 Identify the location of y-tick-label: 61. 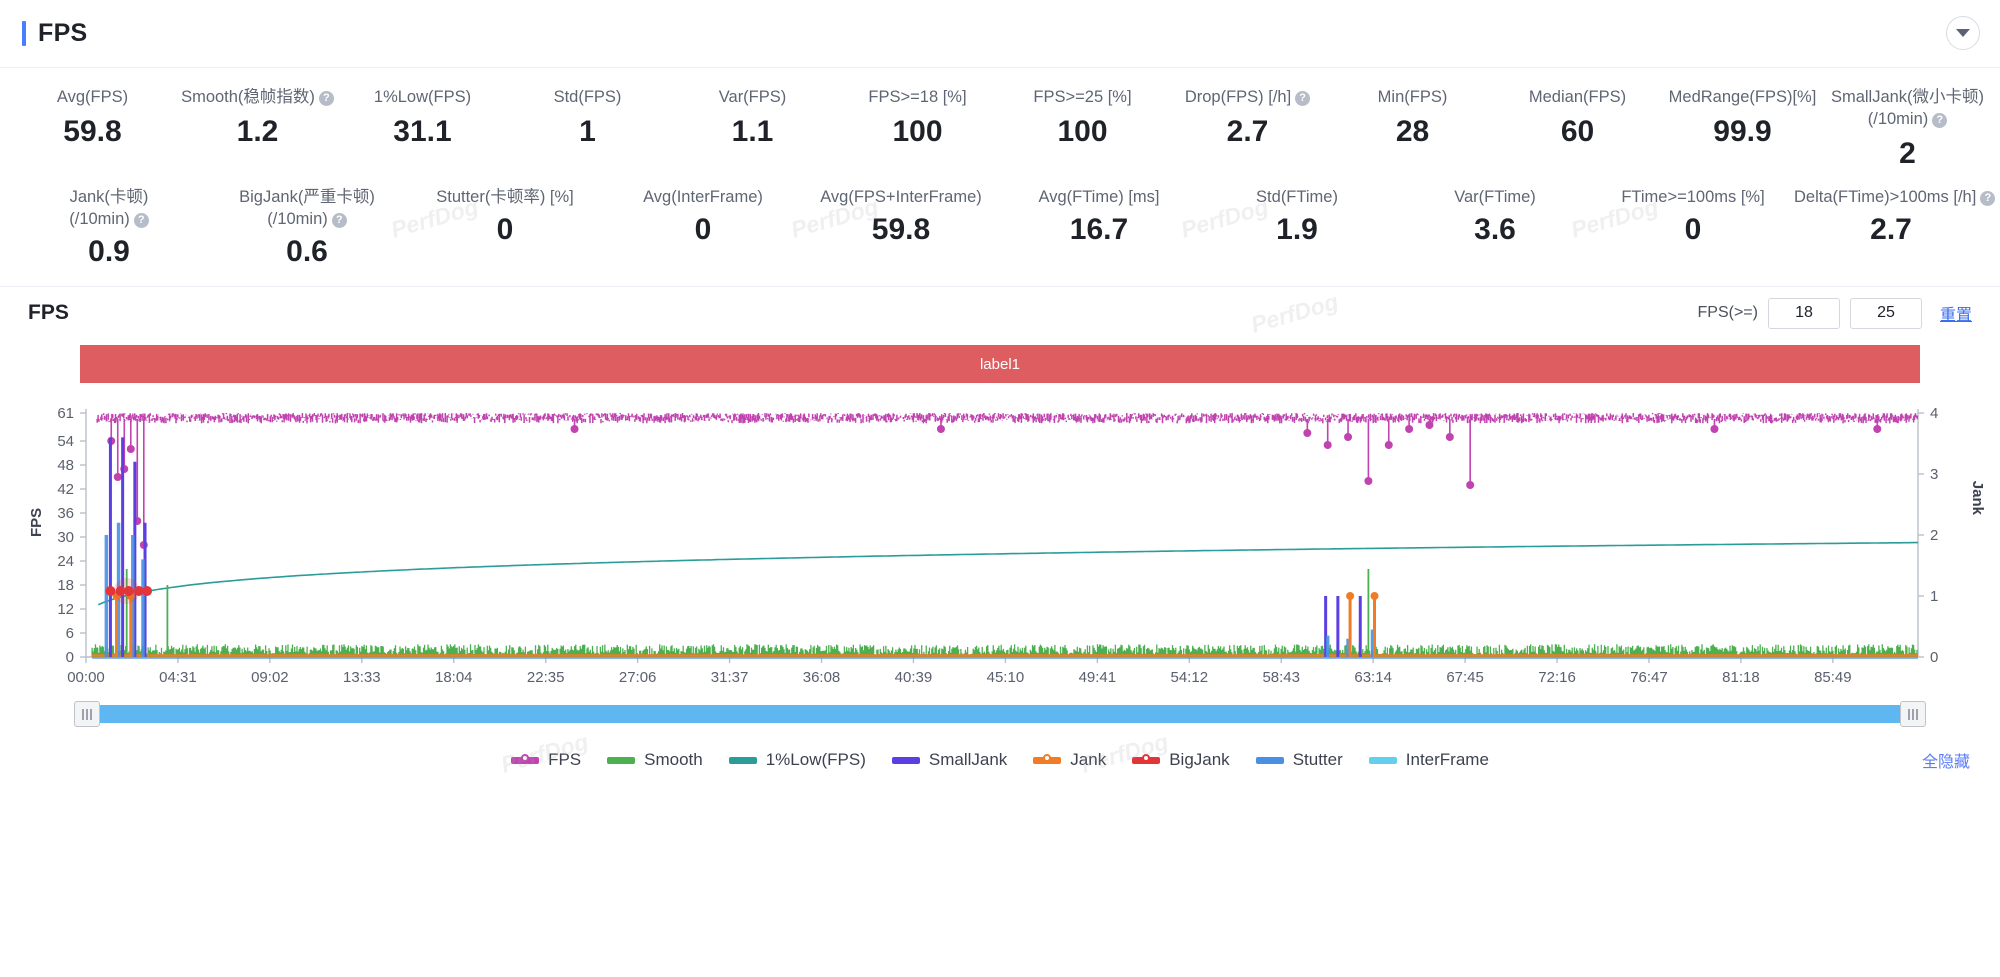
(65, 413).